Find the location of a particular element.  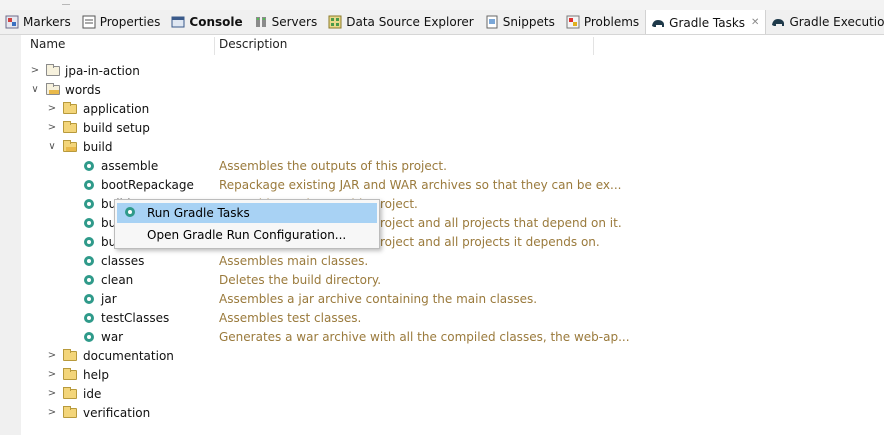

tab-label: Servers is located at coordinates (294, 22).